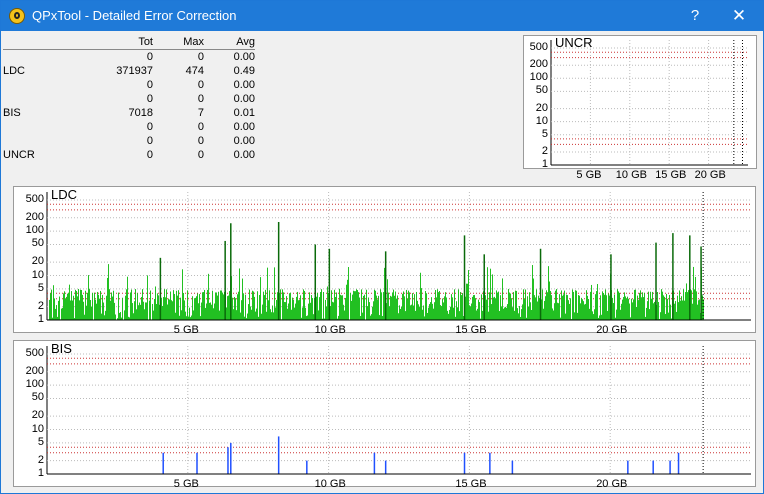 The image size is (764, 494). Describe the element at coordinates (612, 330) in the screenshot. I see `x-tick-label: 20 GB` at that location.